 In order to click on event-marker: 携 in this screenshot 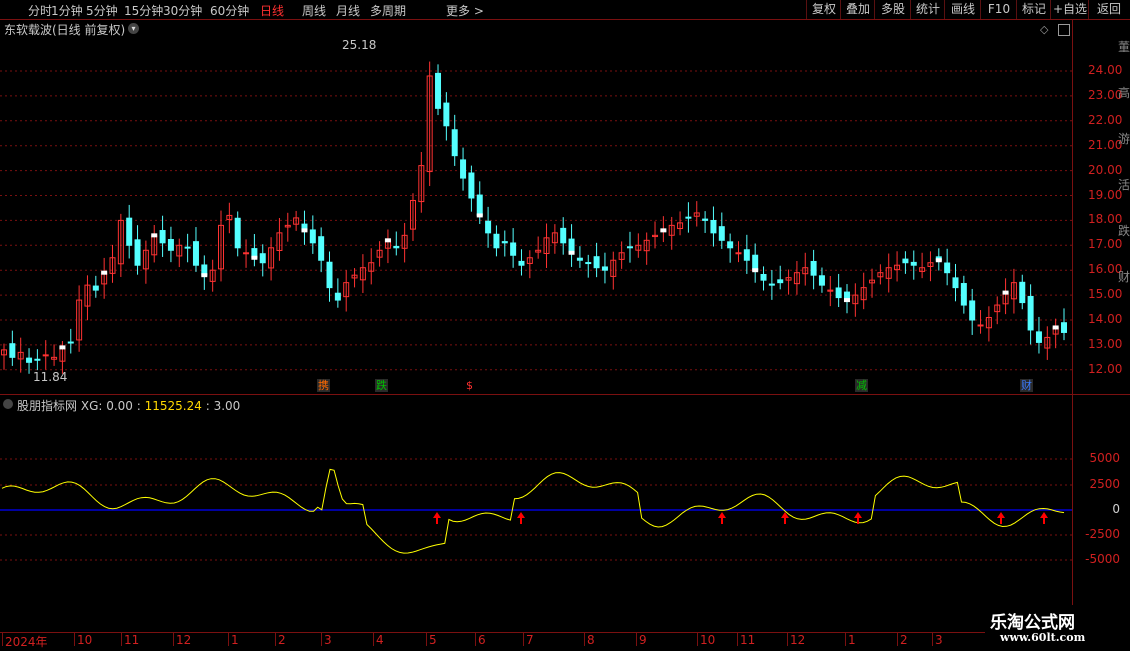, I will do `click(323, 385)`.